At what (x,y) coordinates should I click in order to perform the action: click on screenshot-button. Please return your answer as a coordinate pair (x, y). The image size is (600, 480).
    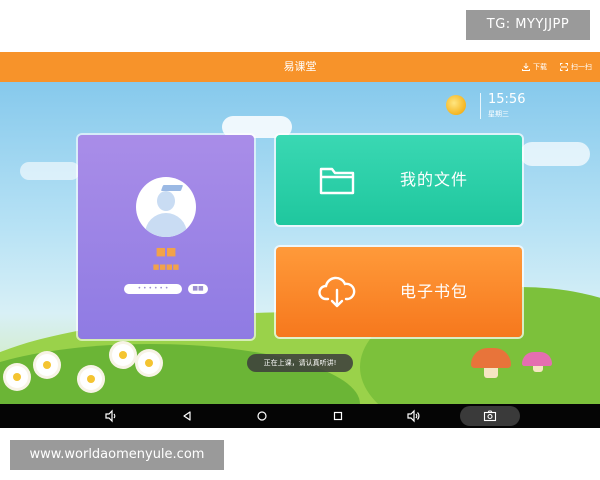
    Looking at the image, I should click on (490, 416).